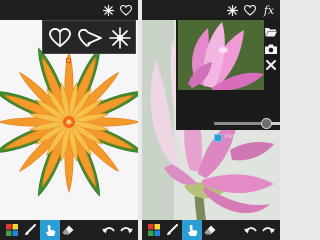 This screenshot has width=320, height=240. What do you see at coordinates (69, 10) in the screenshot?
I see `left-top-toolbar` at bounding box center [69, 10].